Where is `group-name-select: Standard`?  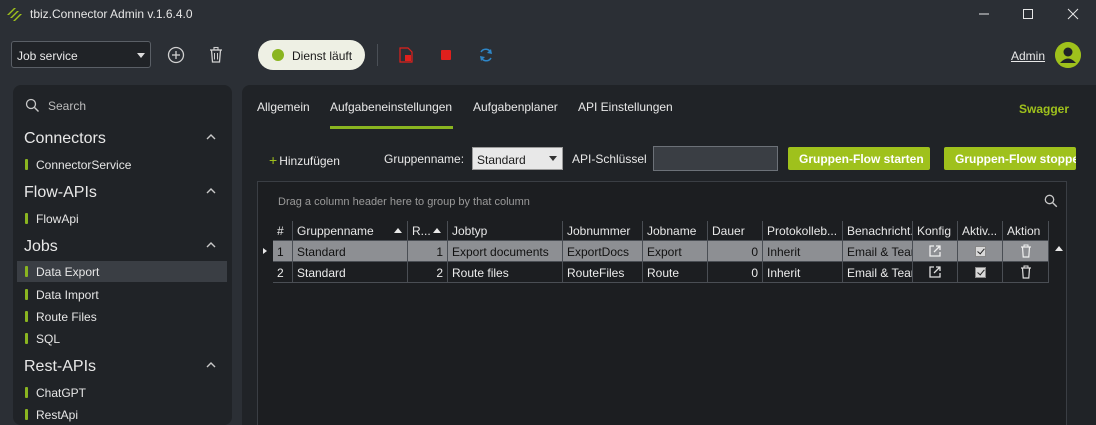 group-name-select: Standard is located at coordinates (517, 158).